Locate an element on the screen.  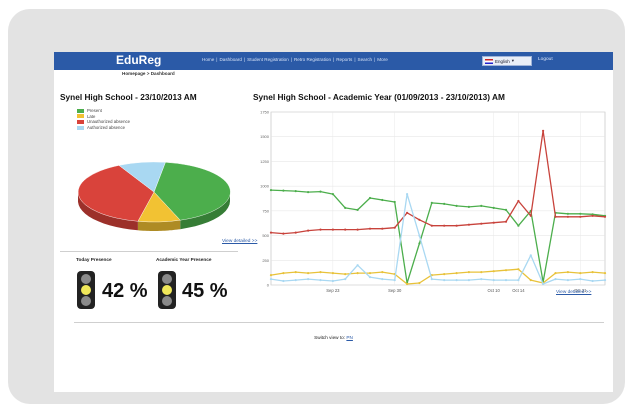
nav-item-home: Home is located at coordinates (208, 59).